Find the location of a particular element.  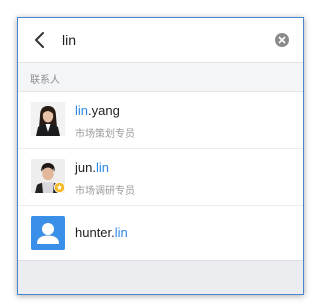

chevron-left-icon is located at coordinates (39, 40).